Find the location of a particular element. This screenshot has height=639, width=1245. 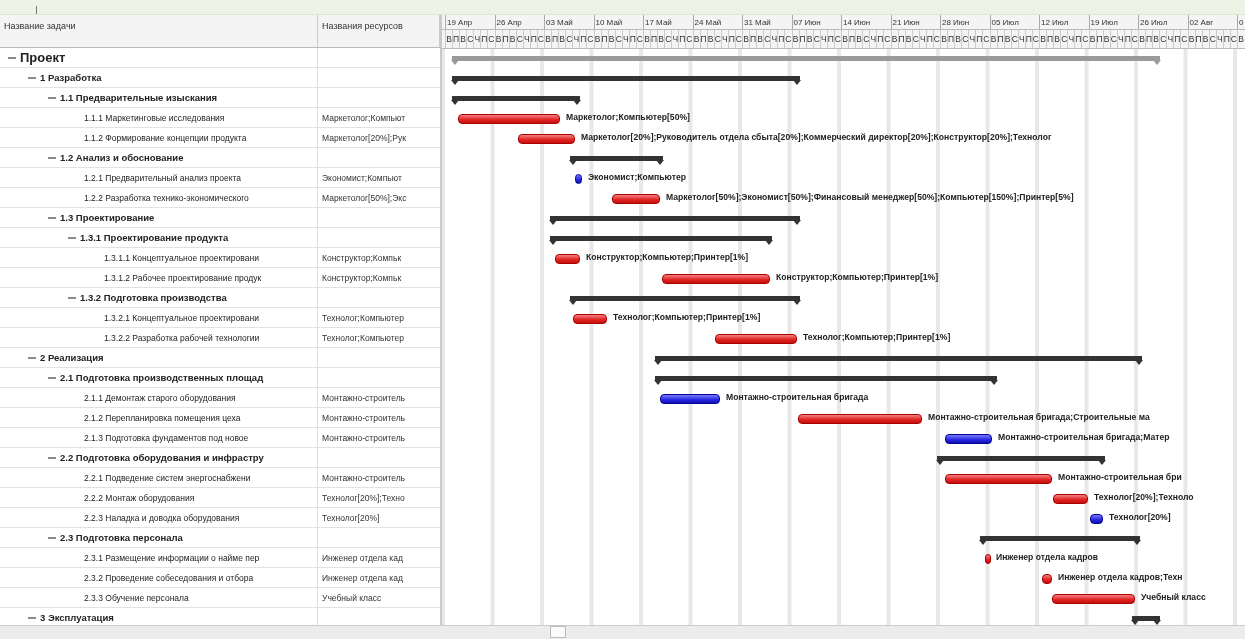

bar-label: Маркетолог;Компьютер[50%] is located at coordinates (628, 117).